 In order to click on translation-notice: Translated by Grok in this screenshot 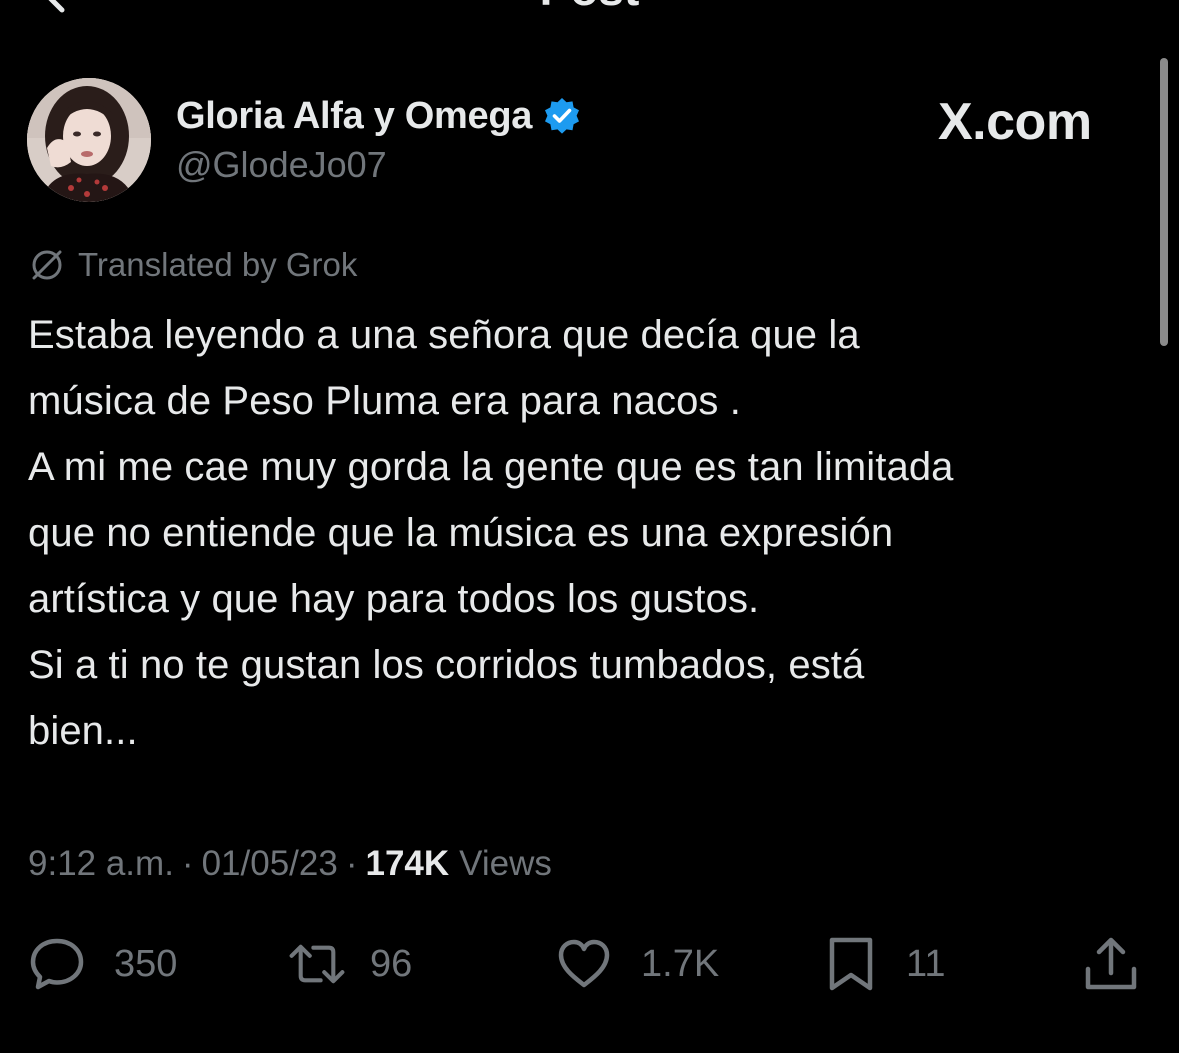, I will do `click(192, 265)`.